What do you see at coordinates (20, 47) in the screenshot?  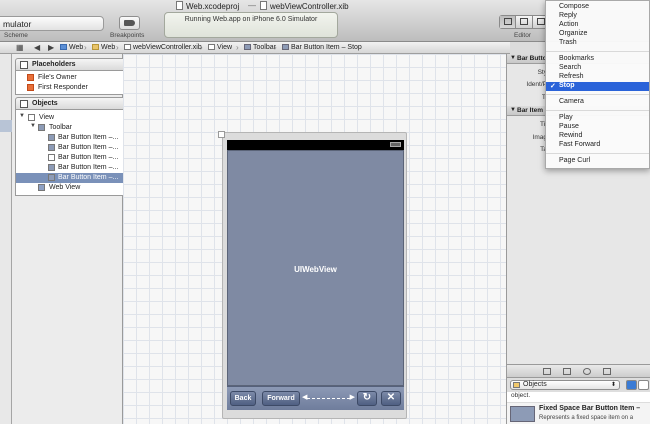 I see `grid-icon: ▦` at bounding box center [20, 47].